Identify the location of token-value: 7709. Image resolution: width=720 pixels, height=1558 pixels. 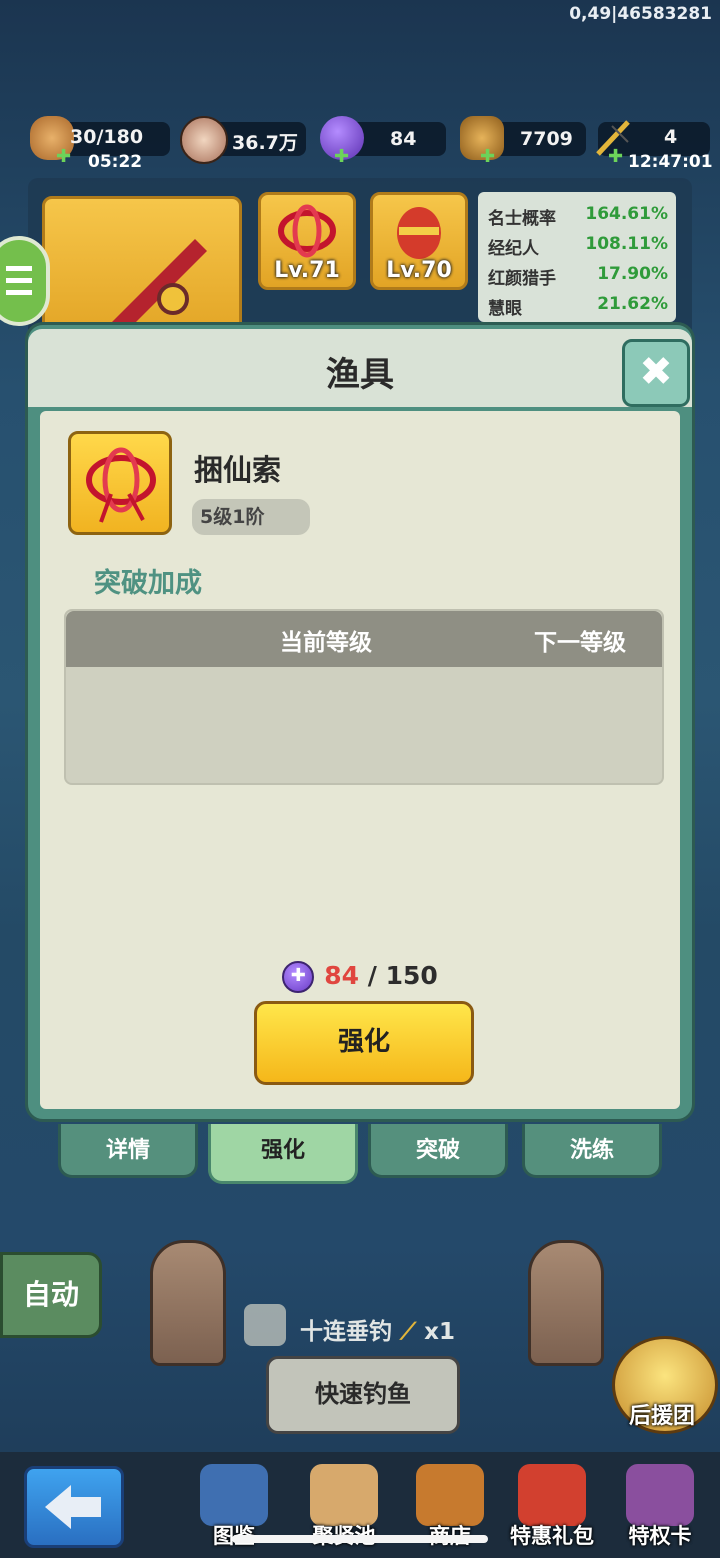
(546, 139).